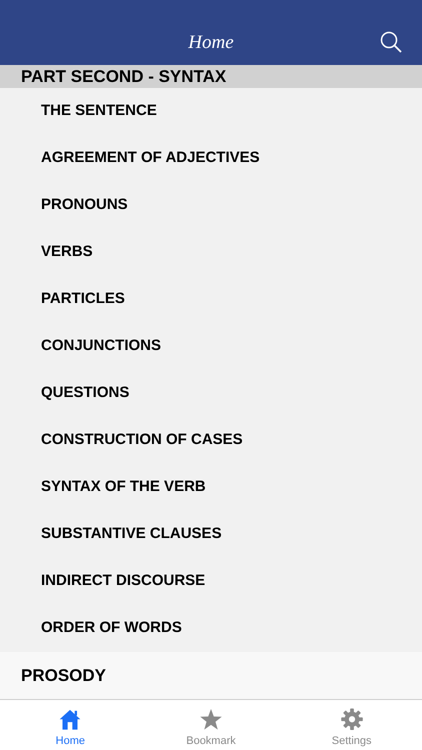  Describe the element at coordinates (101, 346) in the screenshot. I see `chapter-item: CONJUNCTIONS` at that location.